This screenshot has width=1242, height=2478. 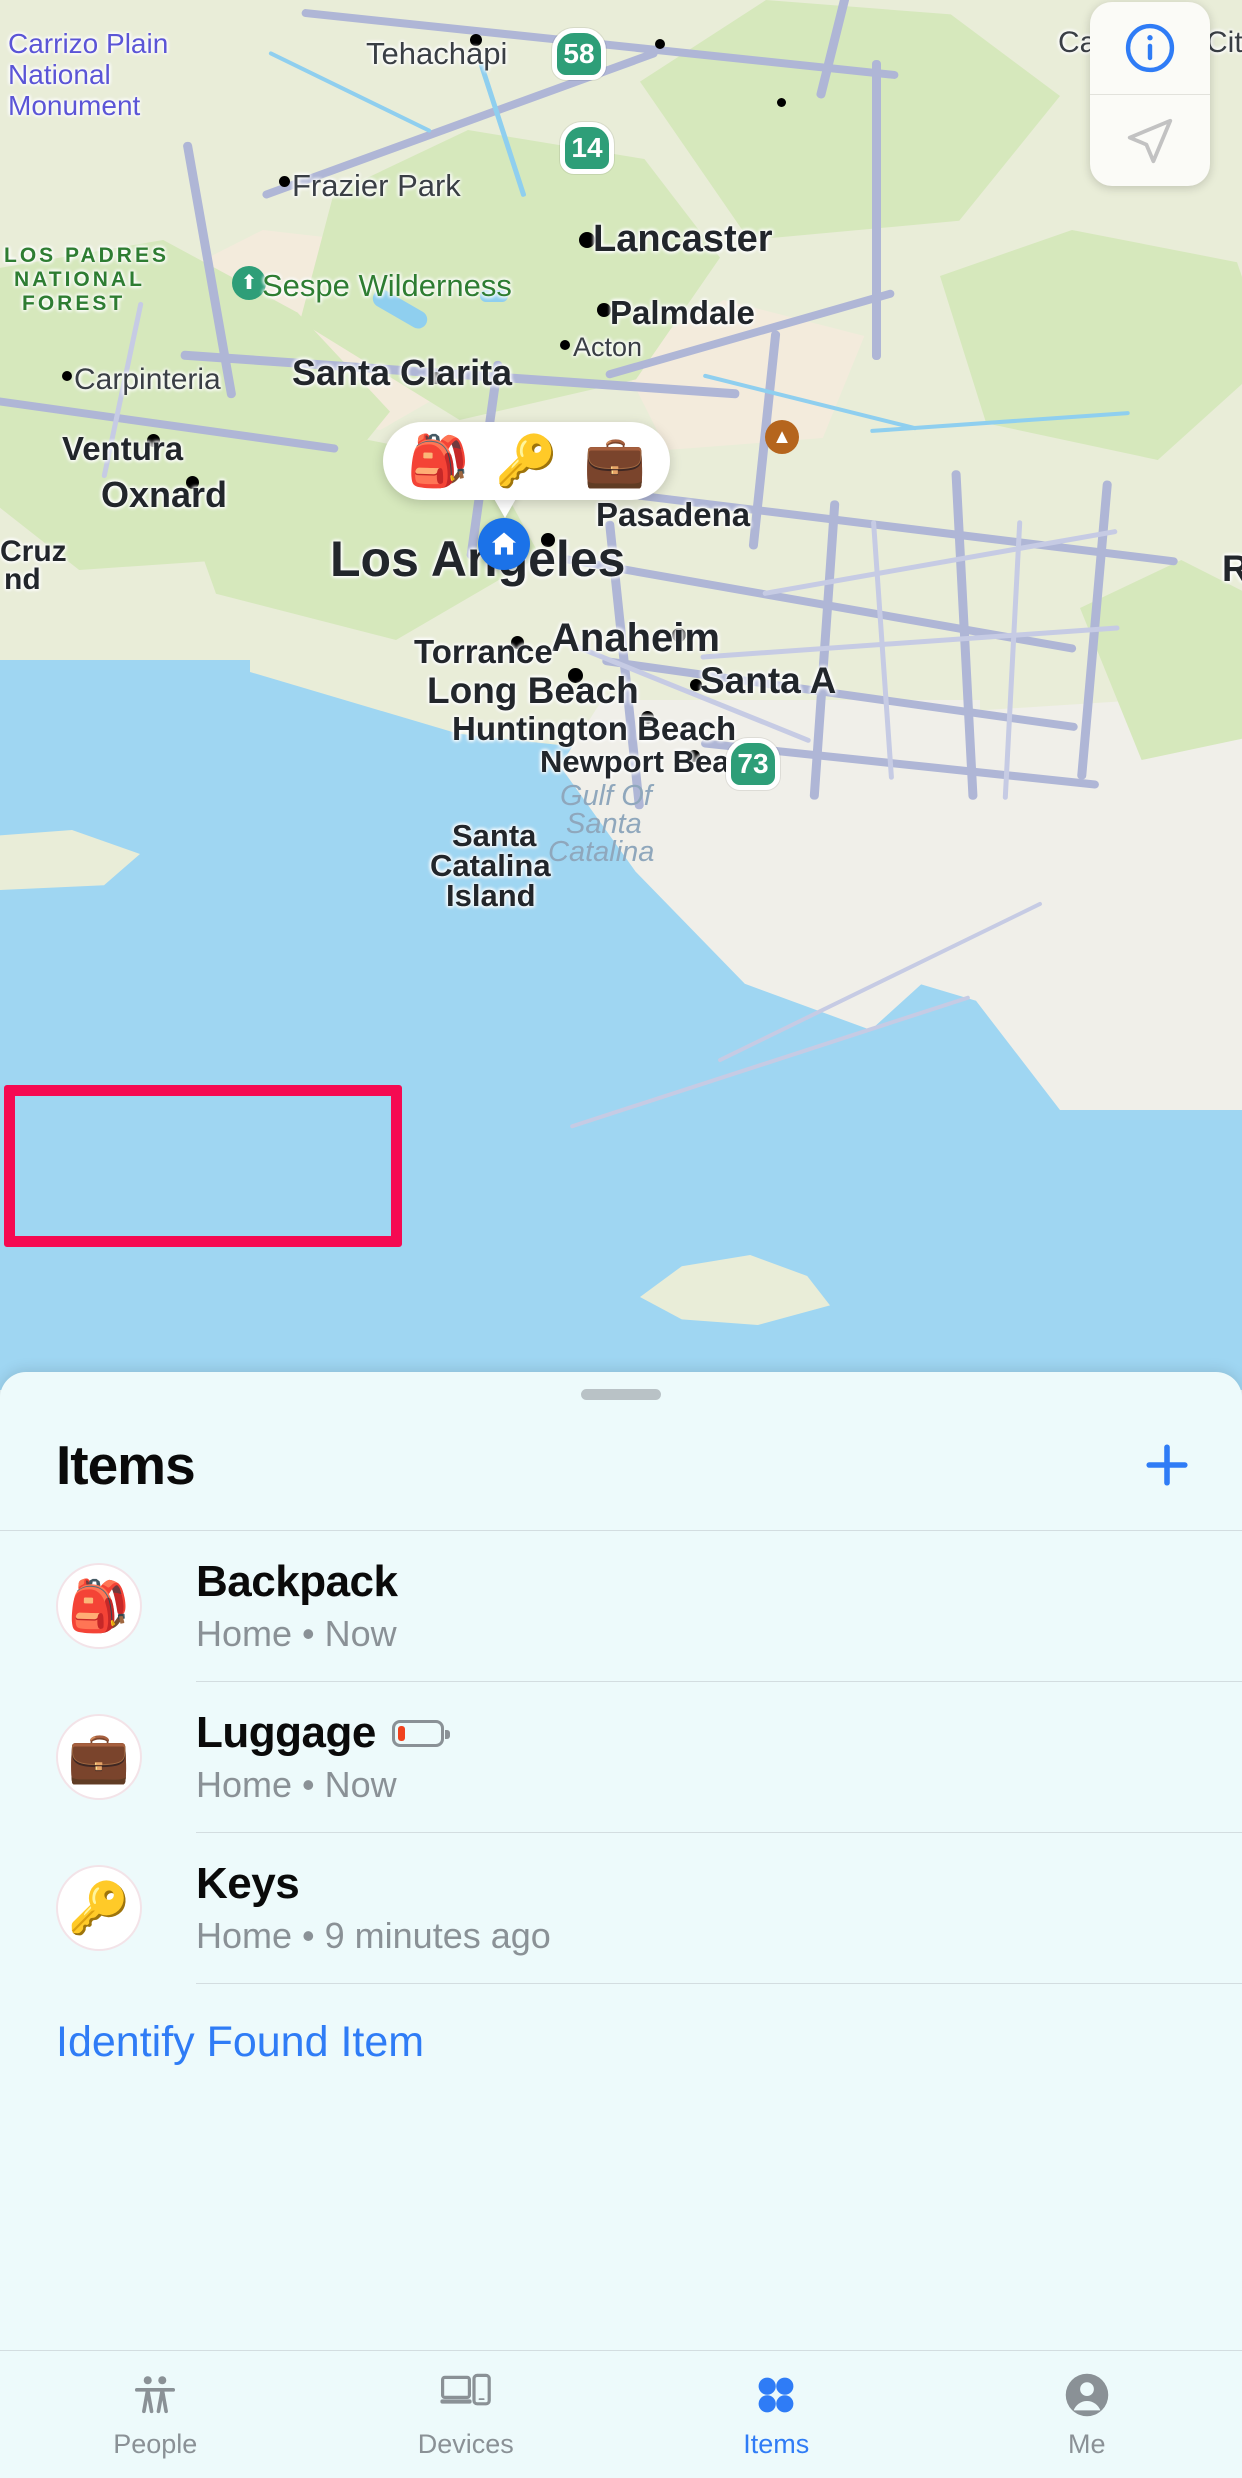 I want to click on item-avatar-icon: 💼, so click(x=99, y=1757).